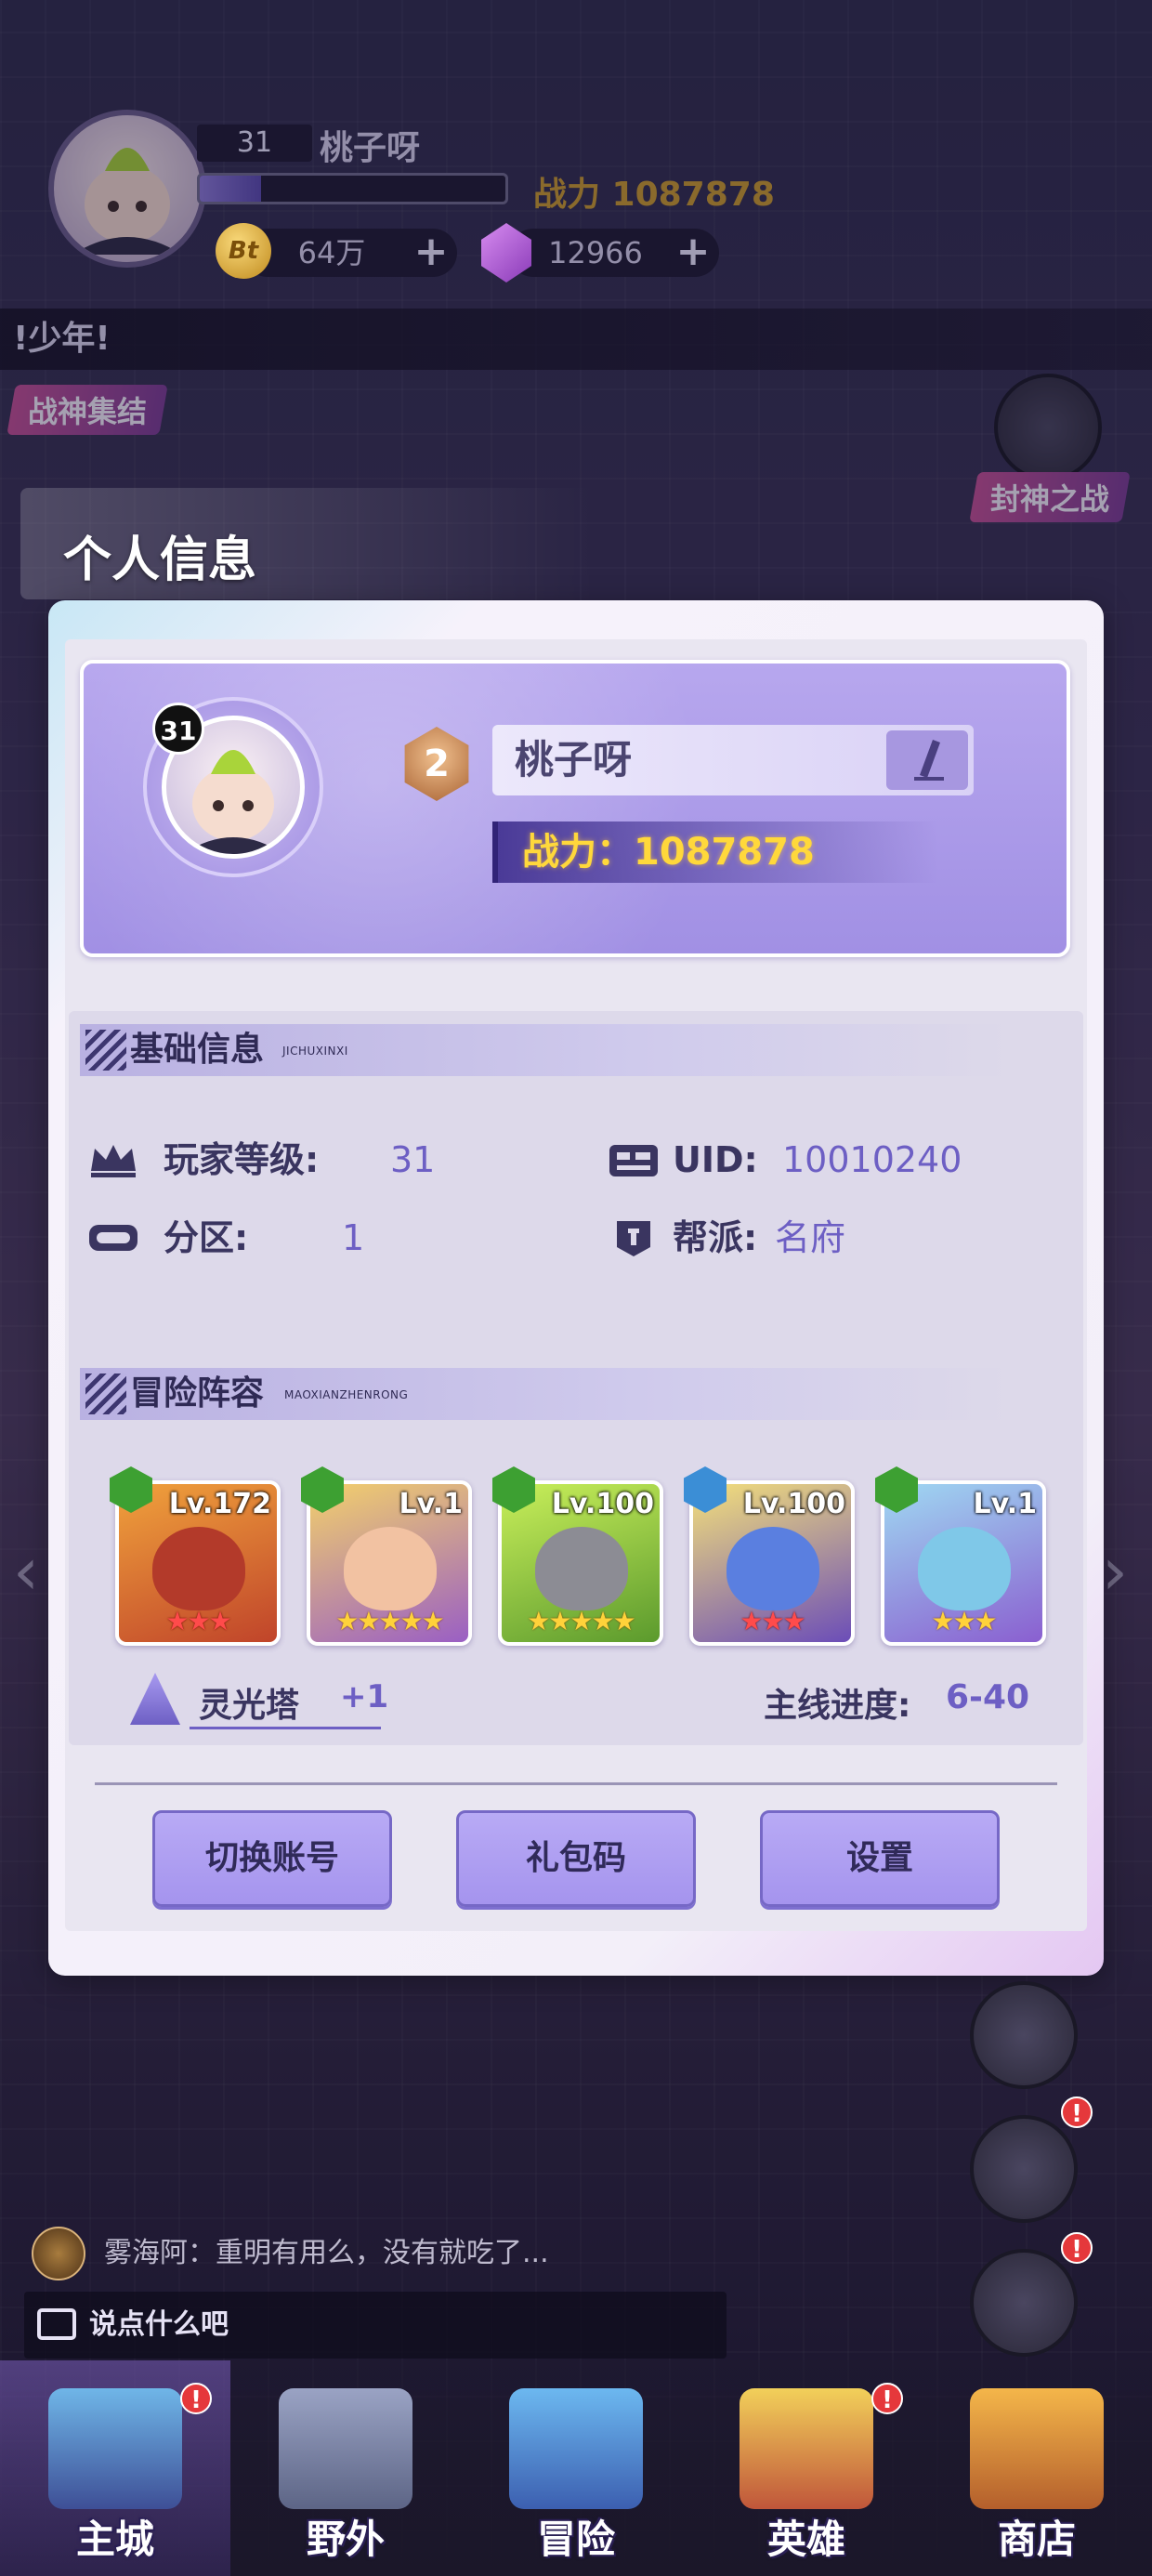  Describe the element at coordinates (219, 1504) in the screenshot. I see `hero-level: Lv.172` at that location.